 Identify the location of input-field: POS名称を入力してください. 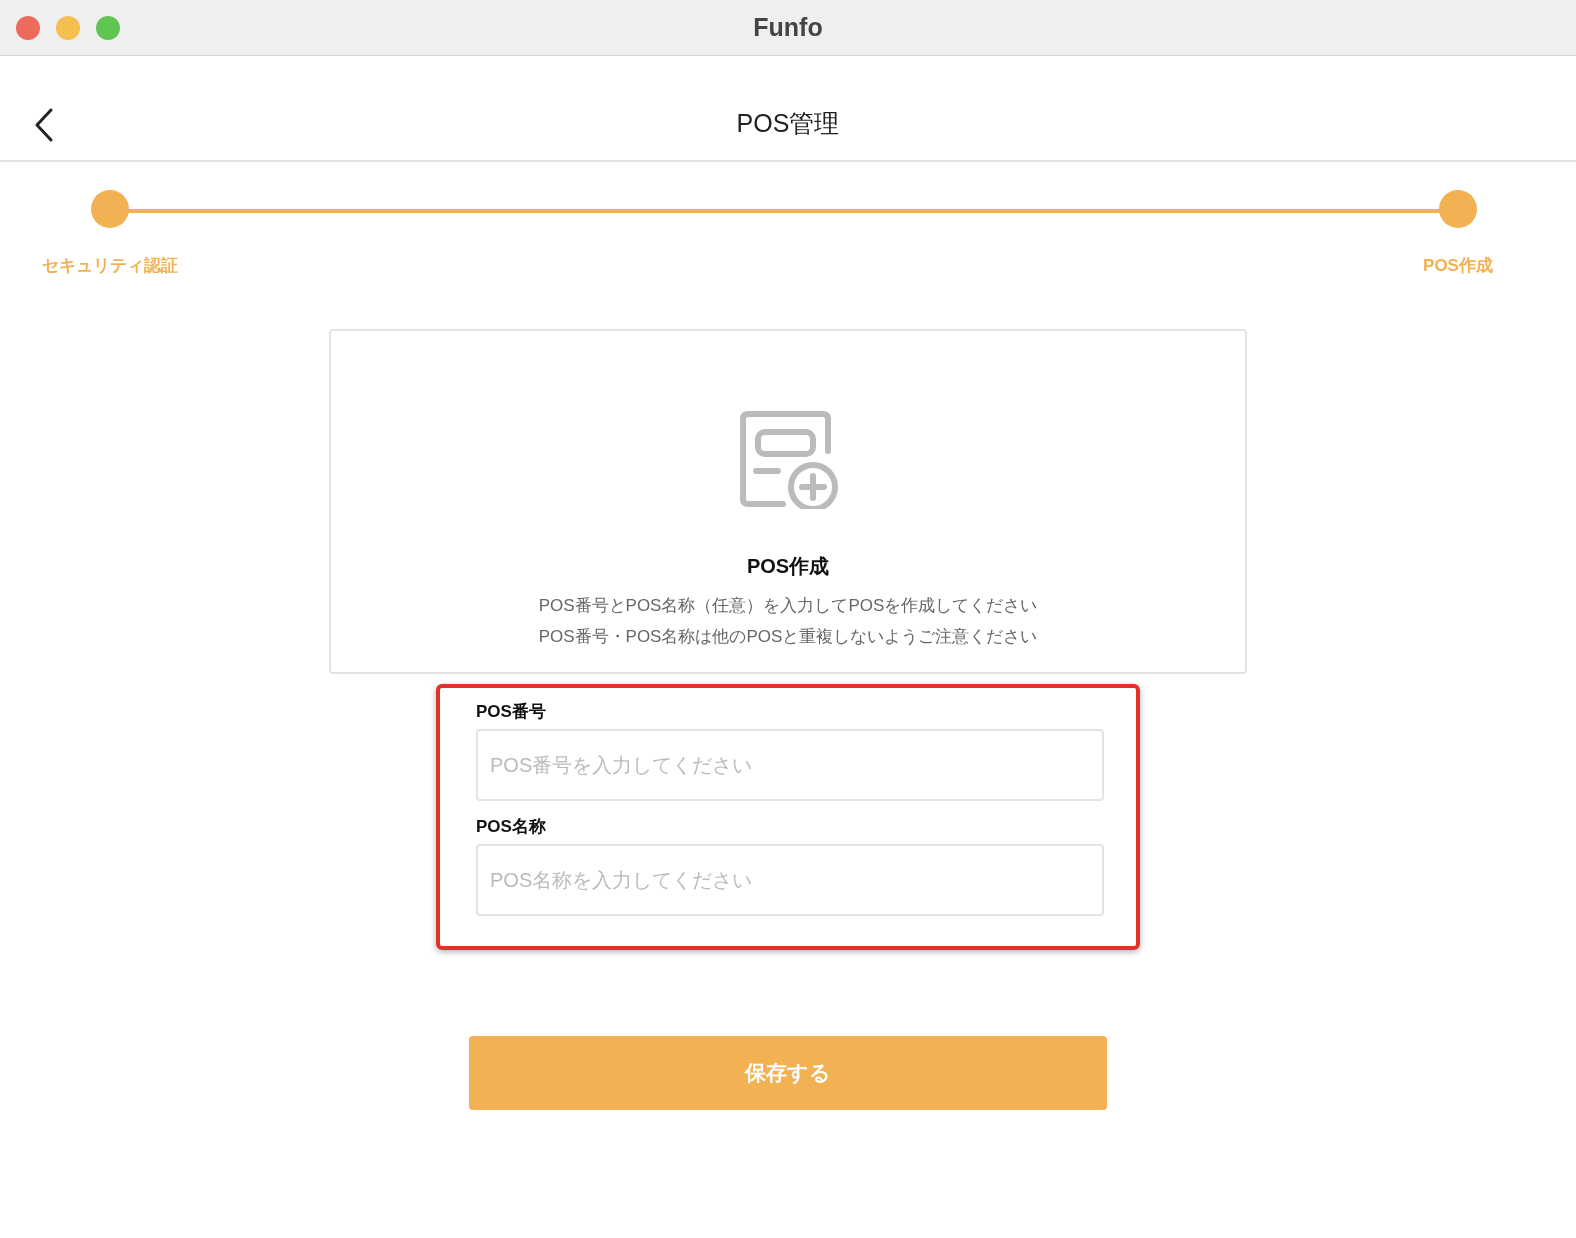
(790, 880).